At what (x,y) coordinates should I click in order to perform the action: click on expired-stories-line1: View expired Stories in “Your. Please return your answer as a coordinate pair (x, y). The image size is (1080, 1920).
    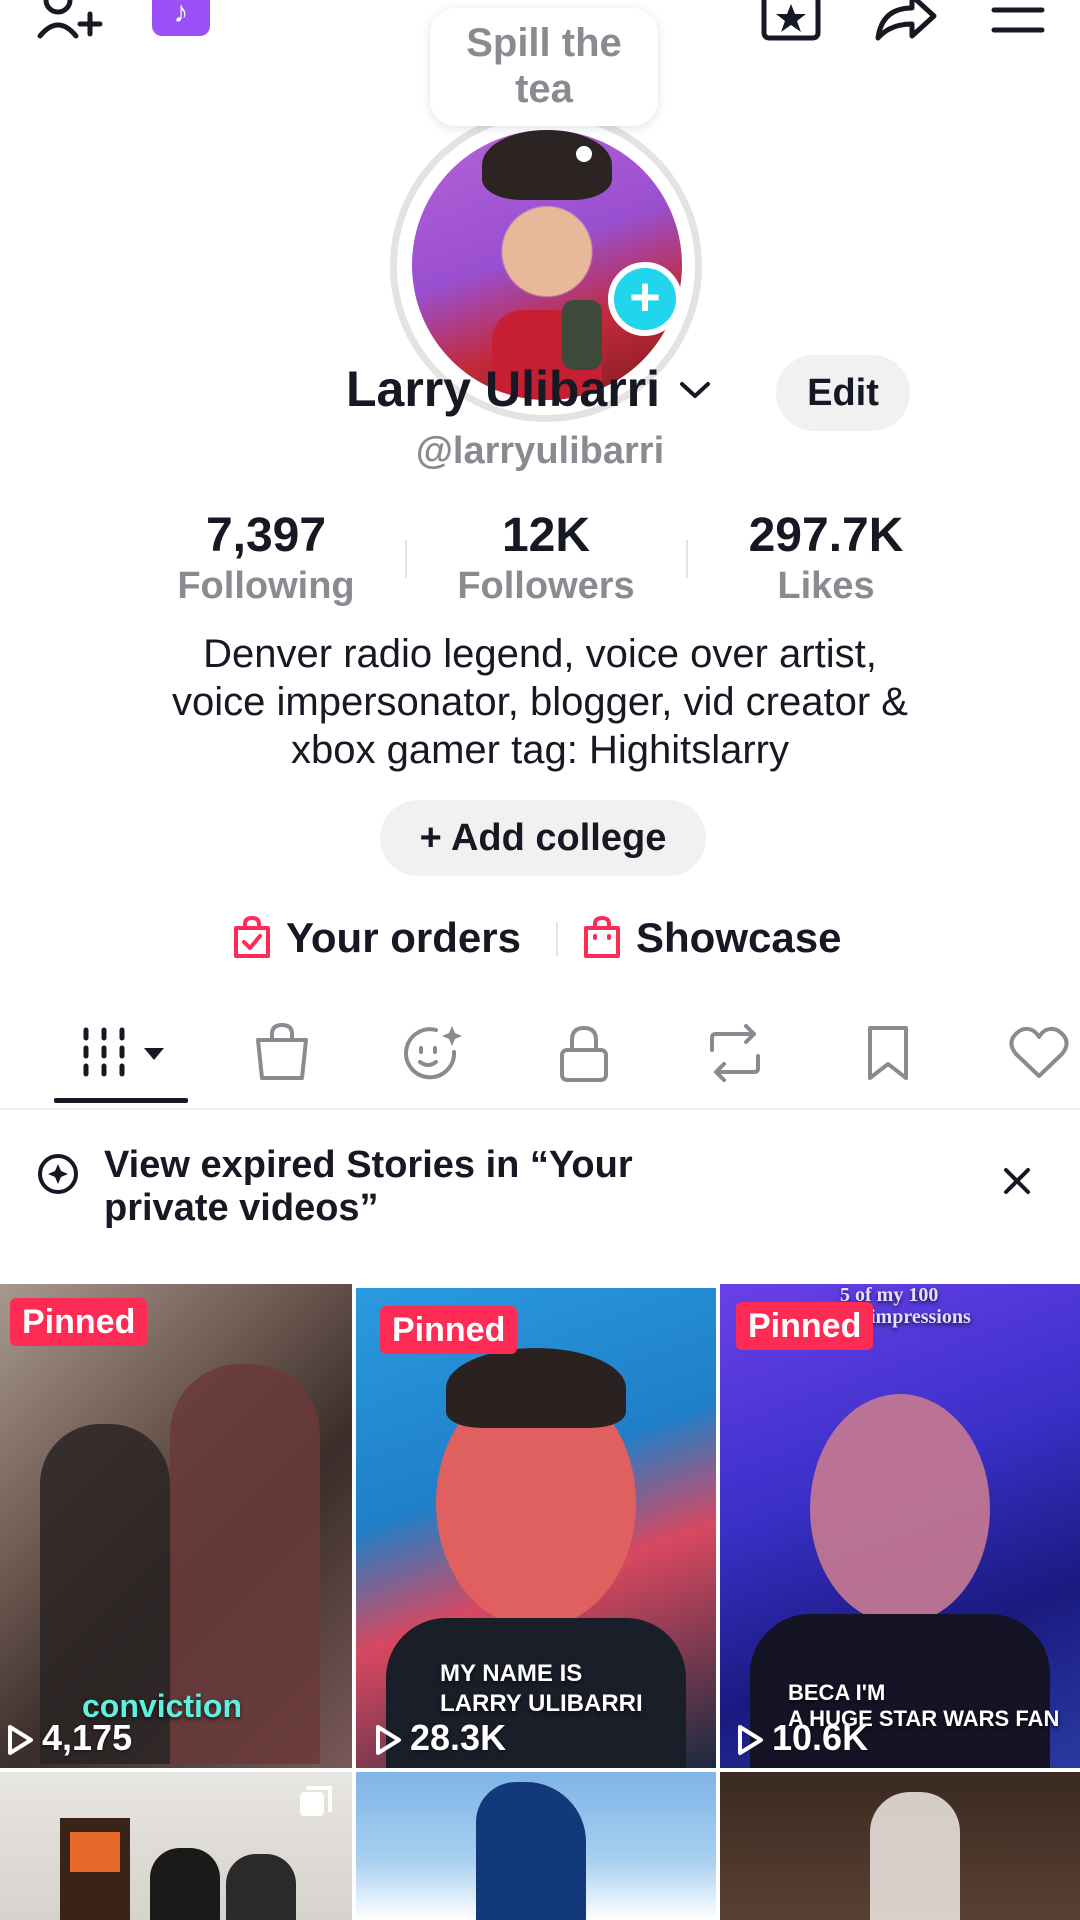
    Looking at the image, I should click on (368, 1165).